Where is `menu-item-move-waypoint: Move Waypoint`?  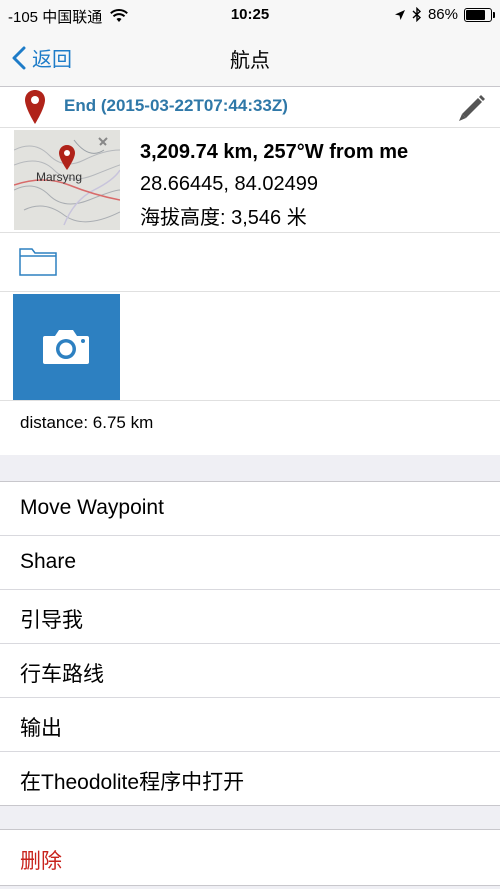 menu-item-move-waypoint: Move Waypoint is located at coordinates (250, 509).